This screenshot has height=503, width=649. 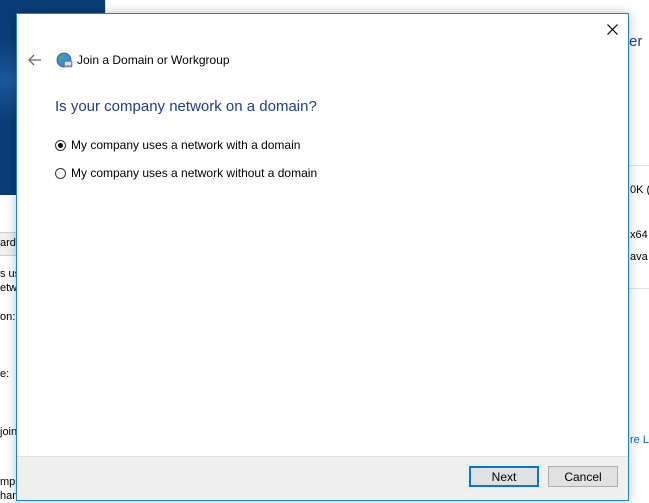 I want to click on bg-text-fragment: 0K (, so click(x=639, y=190).